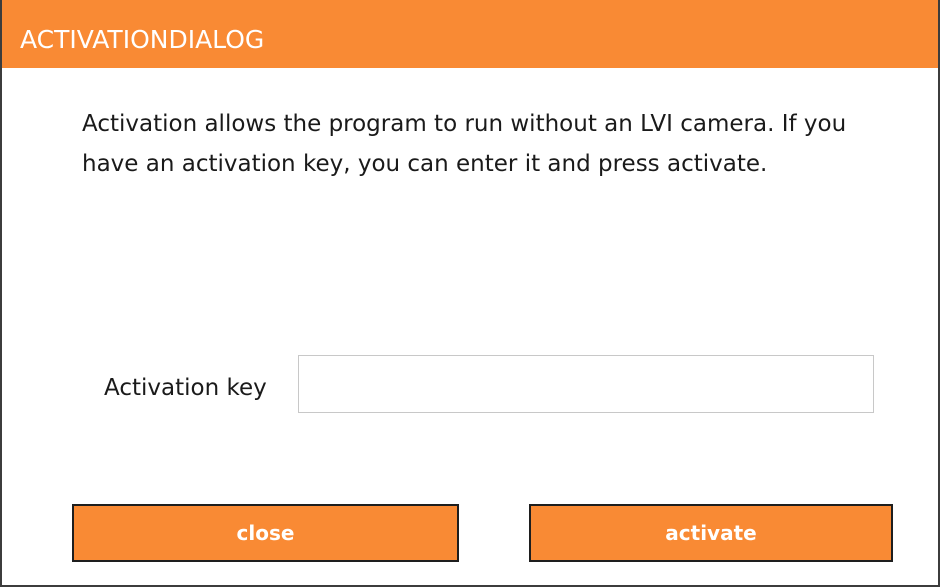  I want to click on activation-key-label: Activation key, so click(185, 388).